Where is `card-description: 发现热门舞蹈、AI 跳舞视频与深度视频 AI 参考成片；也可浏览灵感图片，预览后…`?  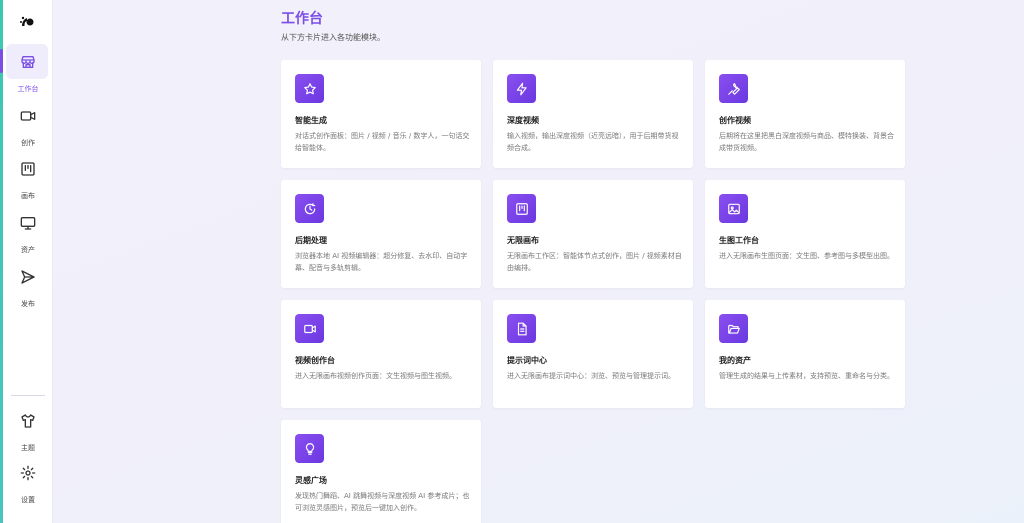 card-description: 发现热门舞蹈、AI 跳舞视频与深度视频 AI 参考成片；也可浏览灵感图片，预览后… is located at coordinates (382, 502).